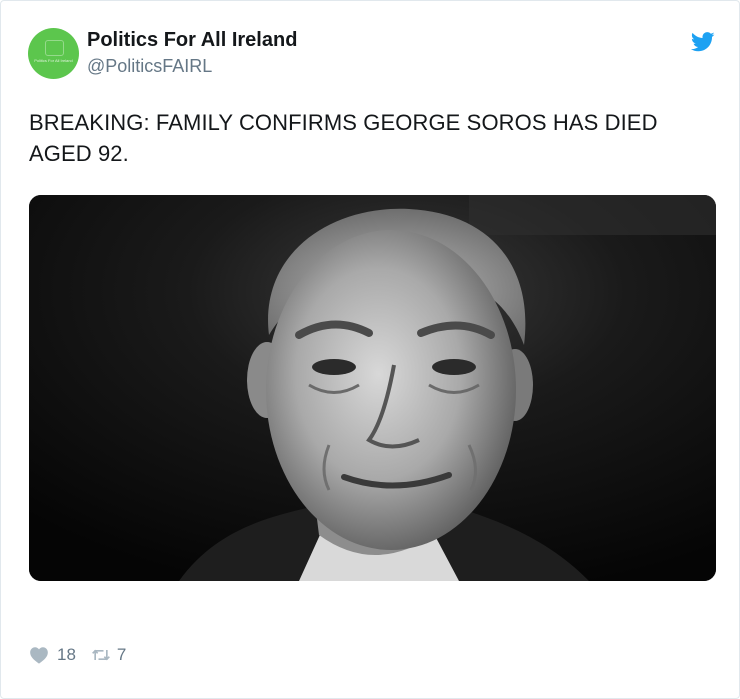 The image size is (740, 699). Describe the element at coordinates (100, 655) in the screenshot. I see `retweet-icon` at that location.